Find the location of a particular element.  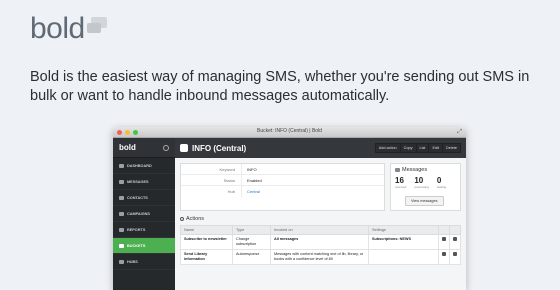

view-messages-button: View messages is located at coordinates (424, 201).